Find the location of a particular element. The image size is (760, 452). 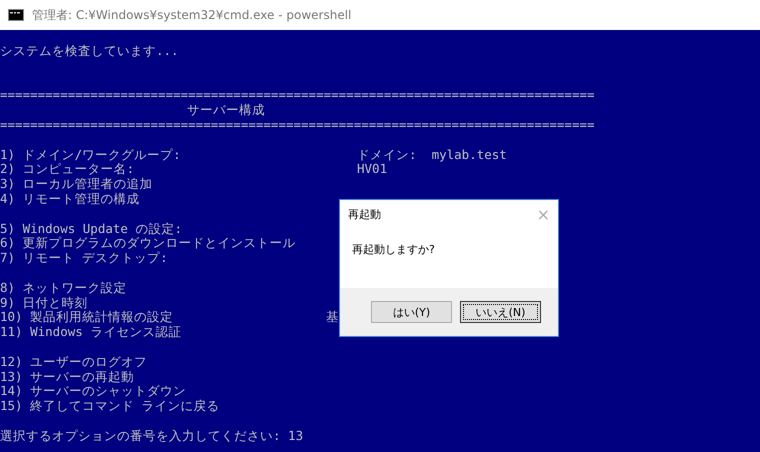

yes-button: はい(Y) is located at coordinates (411, 312).